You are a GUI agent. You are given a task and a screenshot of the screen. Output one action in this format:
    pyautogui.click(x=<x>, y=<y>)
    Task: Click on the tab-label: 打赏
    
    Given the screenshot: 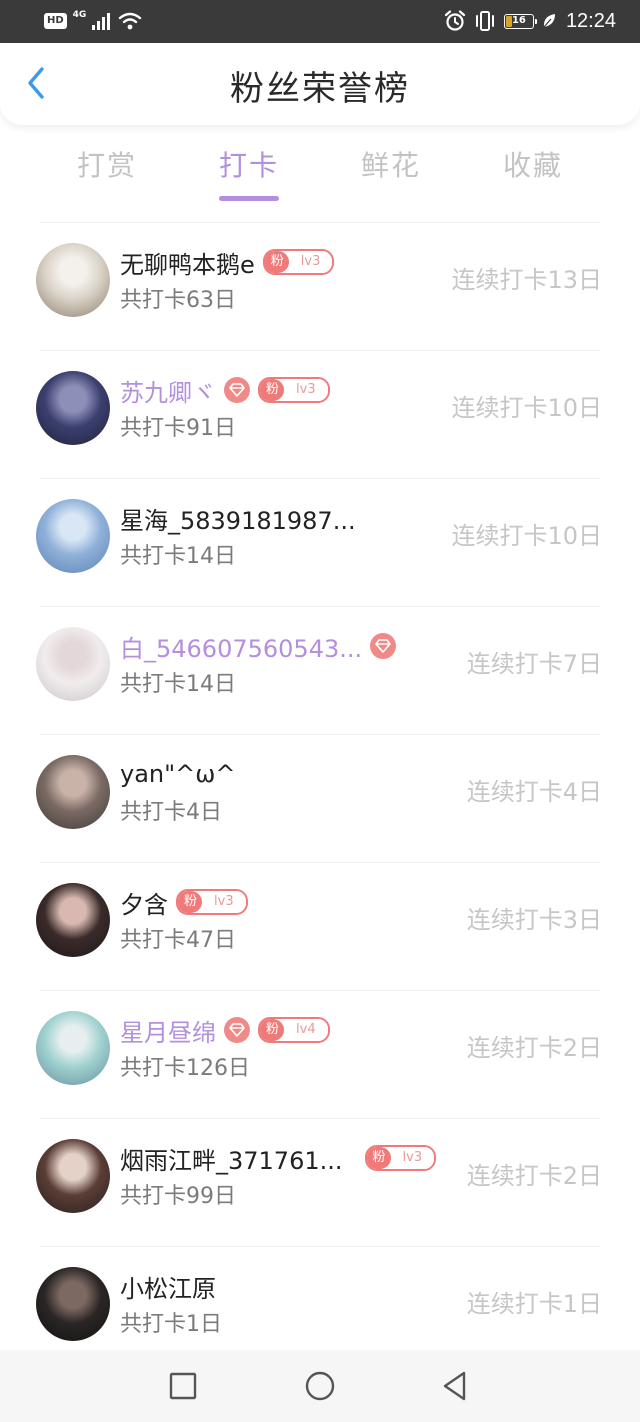 What is the action you would take?
    pyautogui.click(x=106, y=165)
    